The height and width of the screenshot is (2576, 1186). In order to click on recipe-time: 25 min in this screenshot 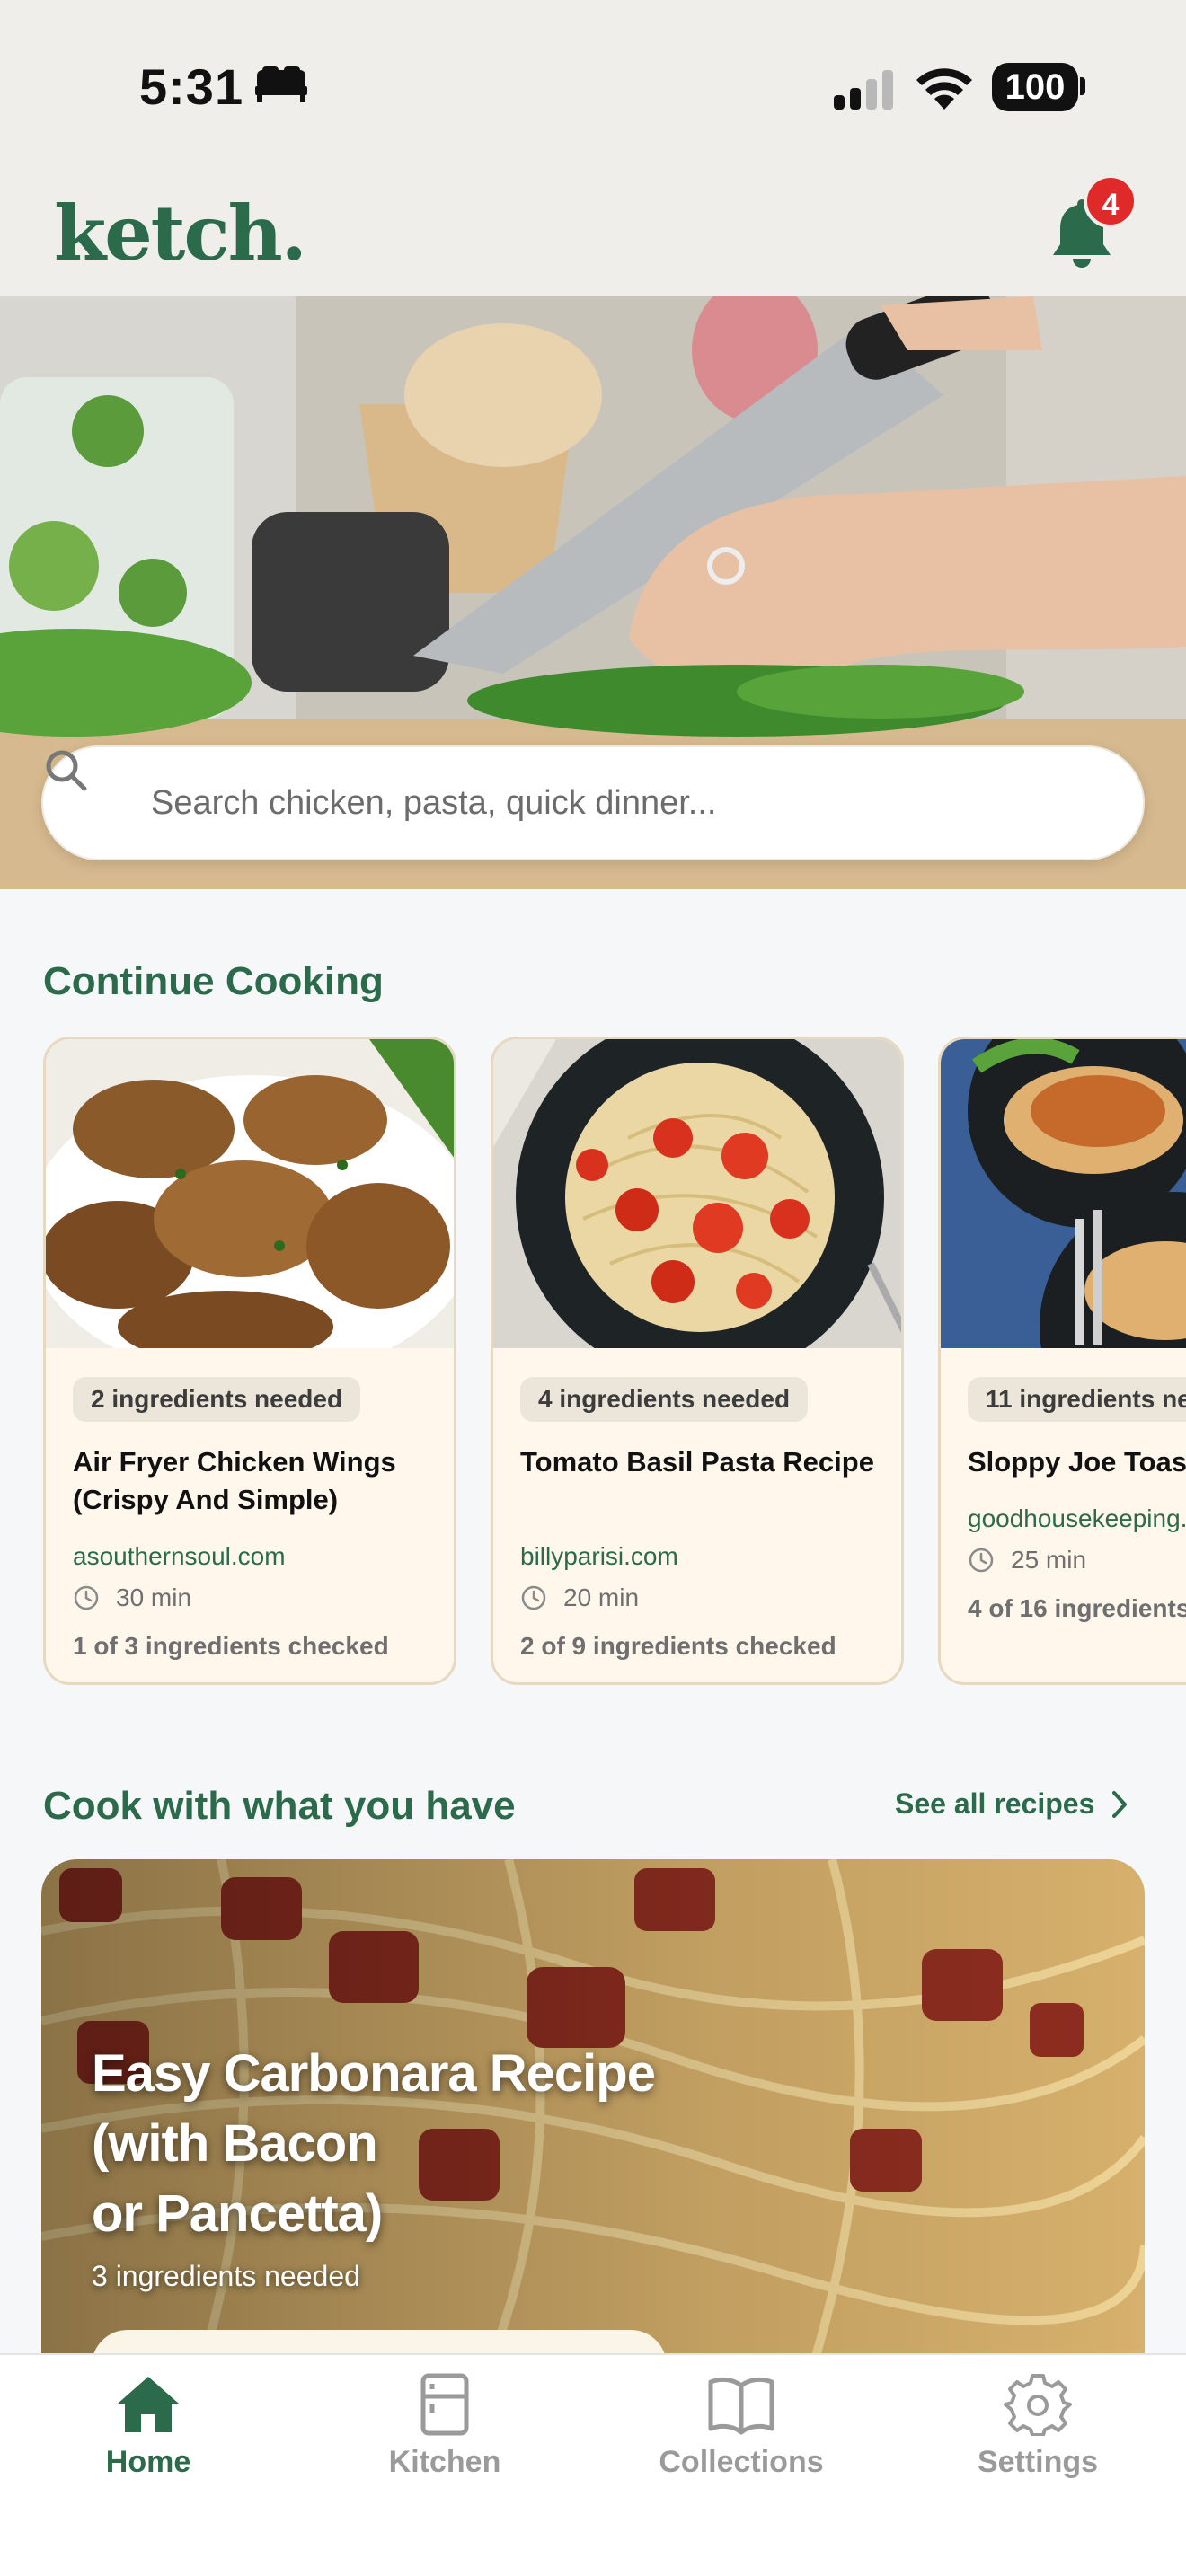, I will do `click(1027, 1560)`.